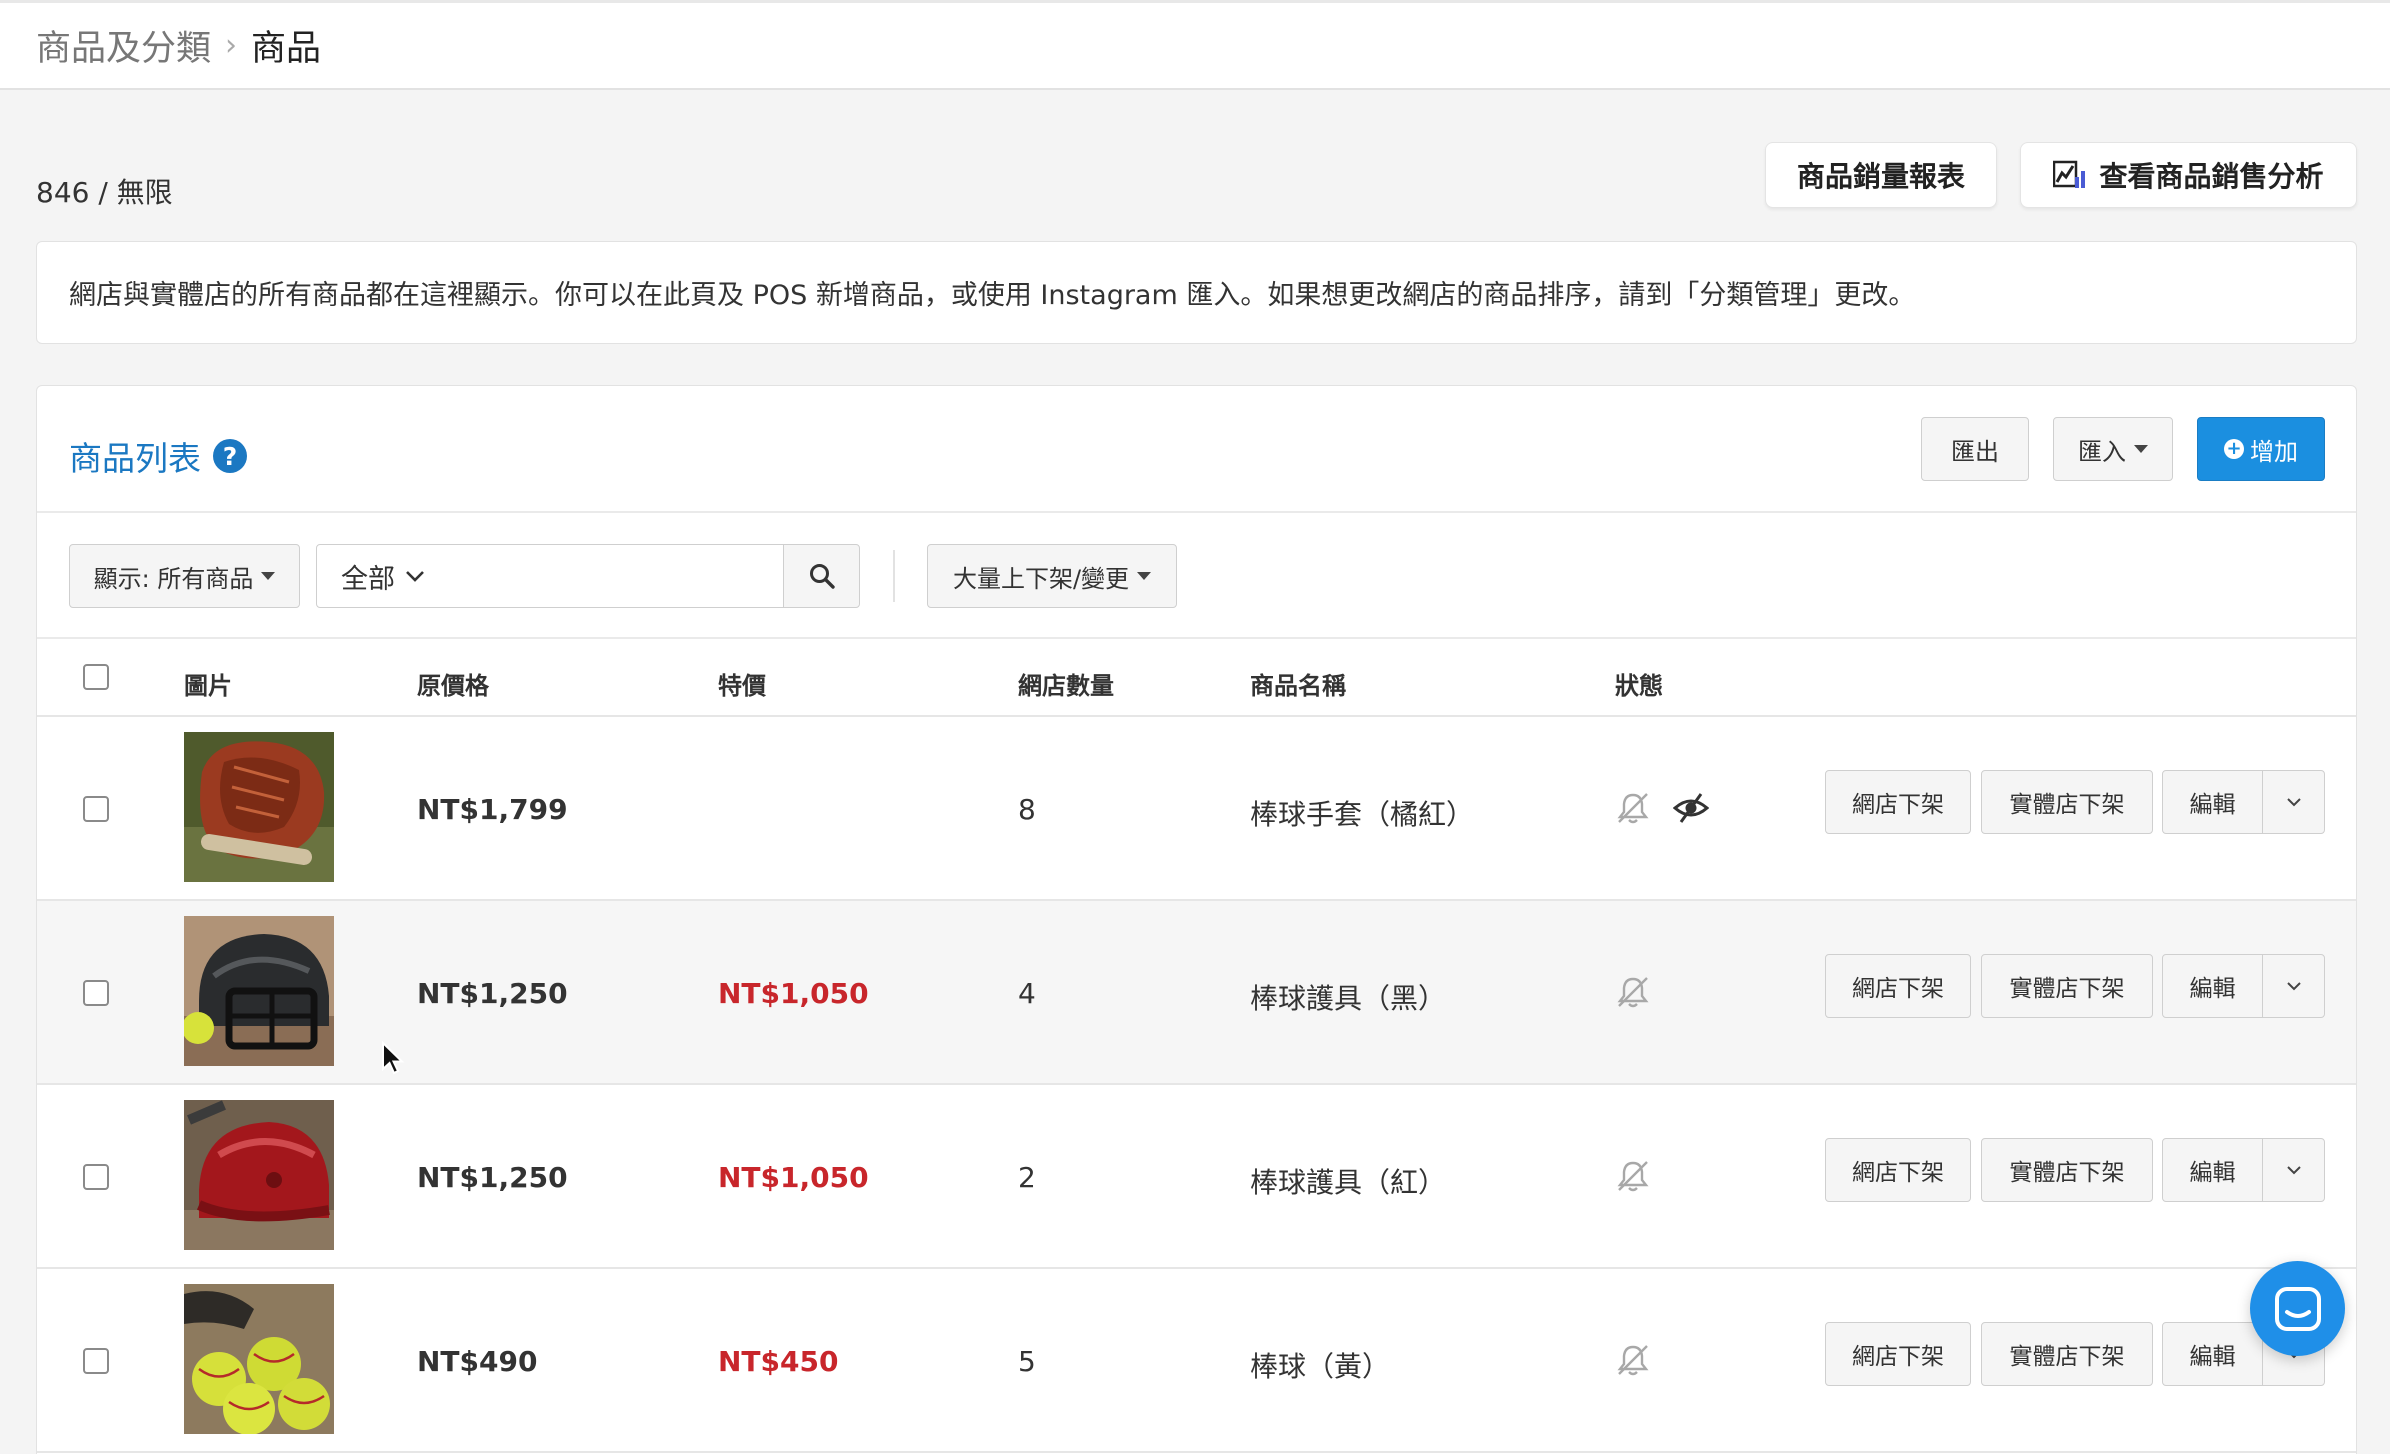  Describe the element at coordinates (208, 686) in the screenshot. I see `column-header-image: 圖片` at that location.